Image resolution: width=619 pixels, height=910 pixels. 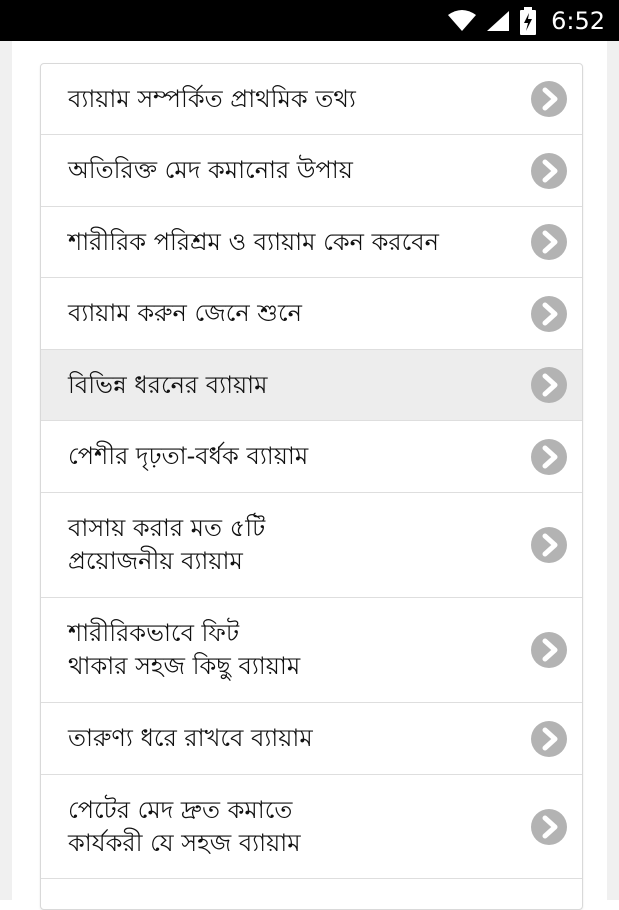 I want to click on list-item: ব্যায়াম সম্পর্কিত প্রাথমিক তথ্য, so click(x=311, y=99).